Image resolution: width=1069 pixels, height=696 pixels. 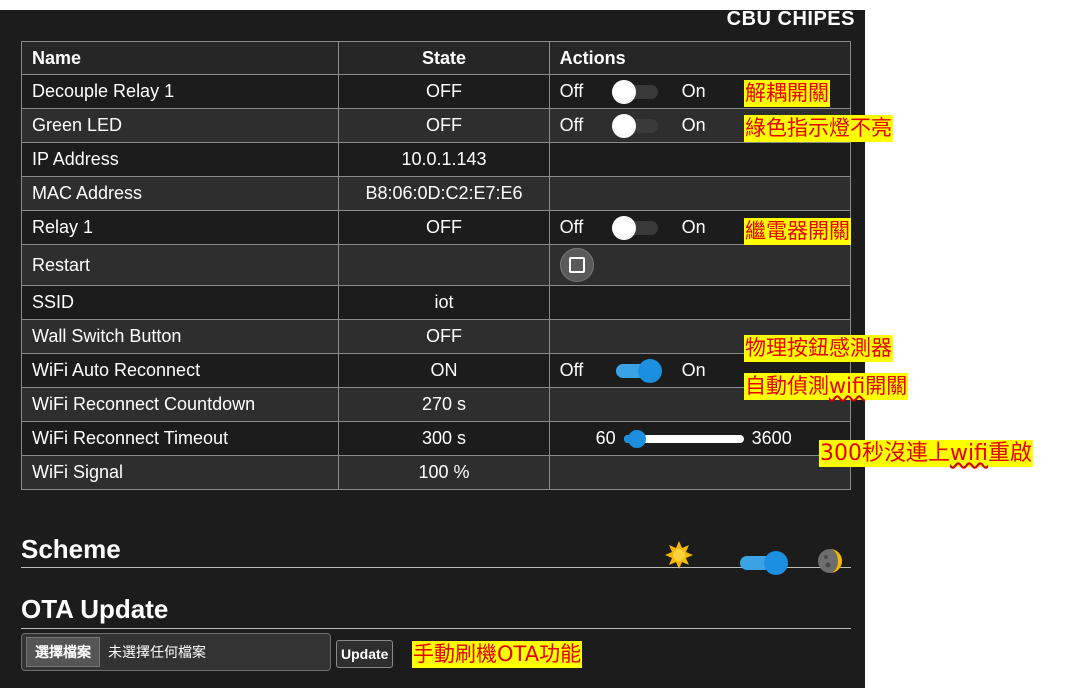 I want to click on moon-icon, so click(x=830, y=561).